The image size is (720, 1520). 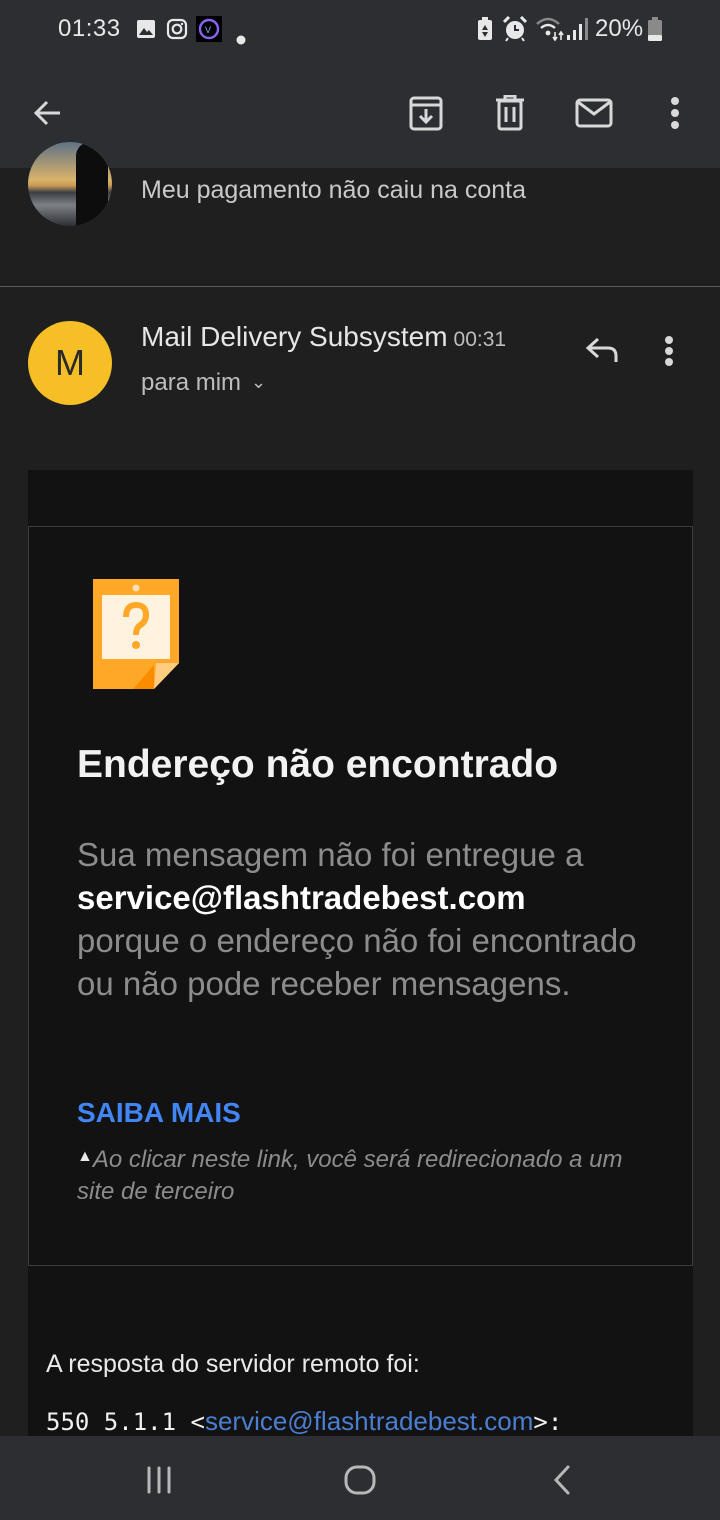 I want to click on chevron-left-icon, so click(x=561, y=1480).